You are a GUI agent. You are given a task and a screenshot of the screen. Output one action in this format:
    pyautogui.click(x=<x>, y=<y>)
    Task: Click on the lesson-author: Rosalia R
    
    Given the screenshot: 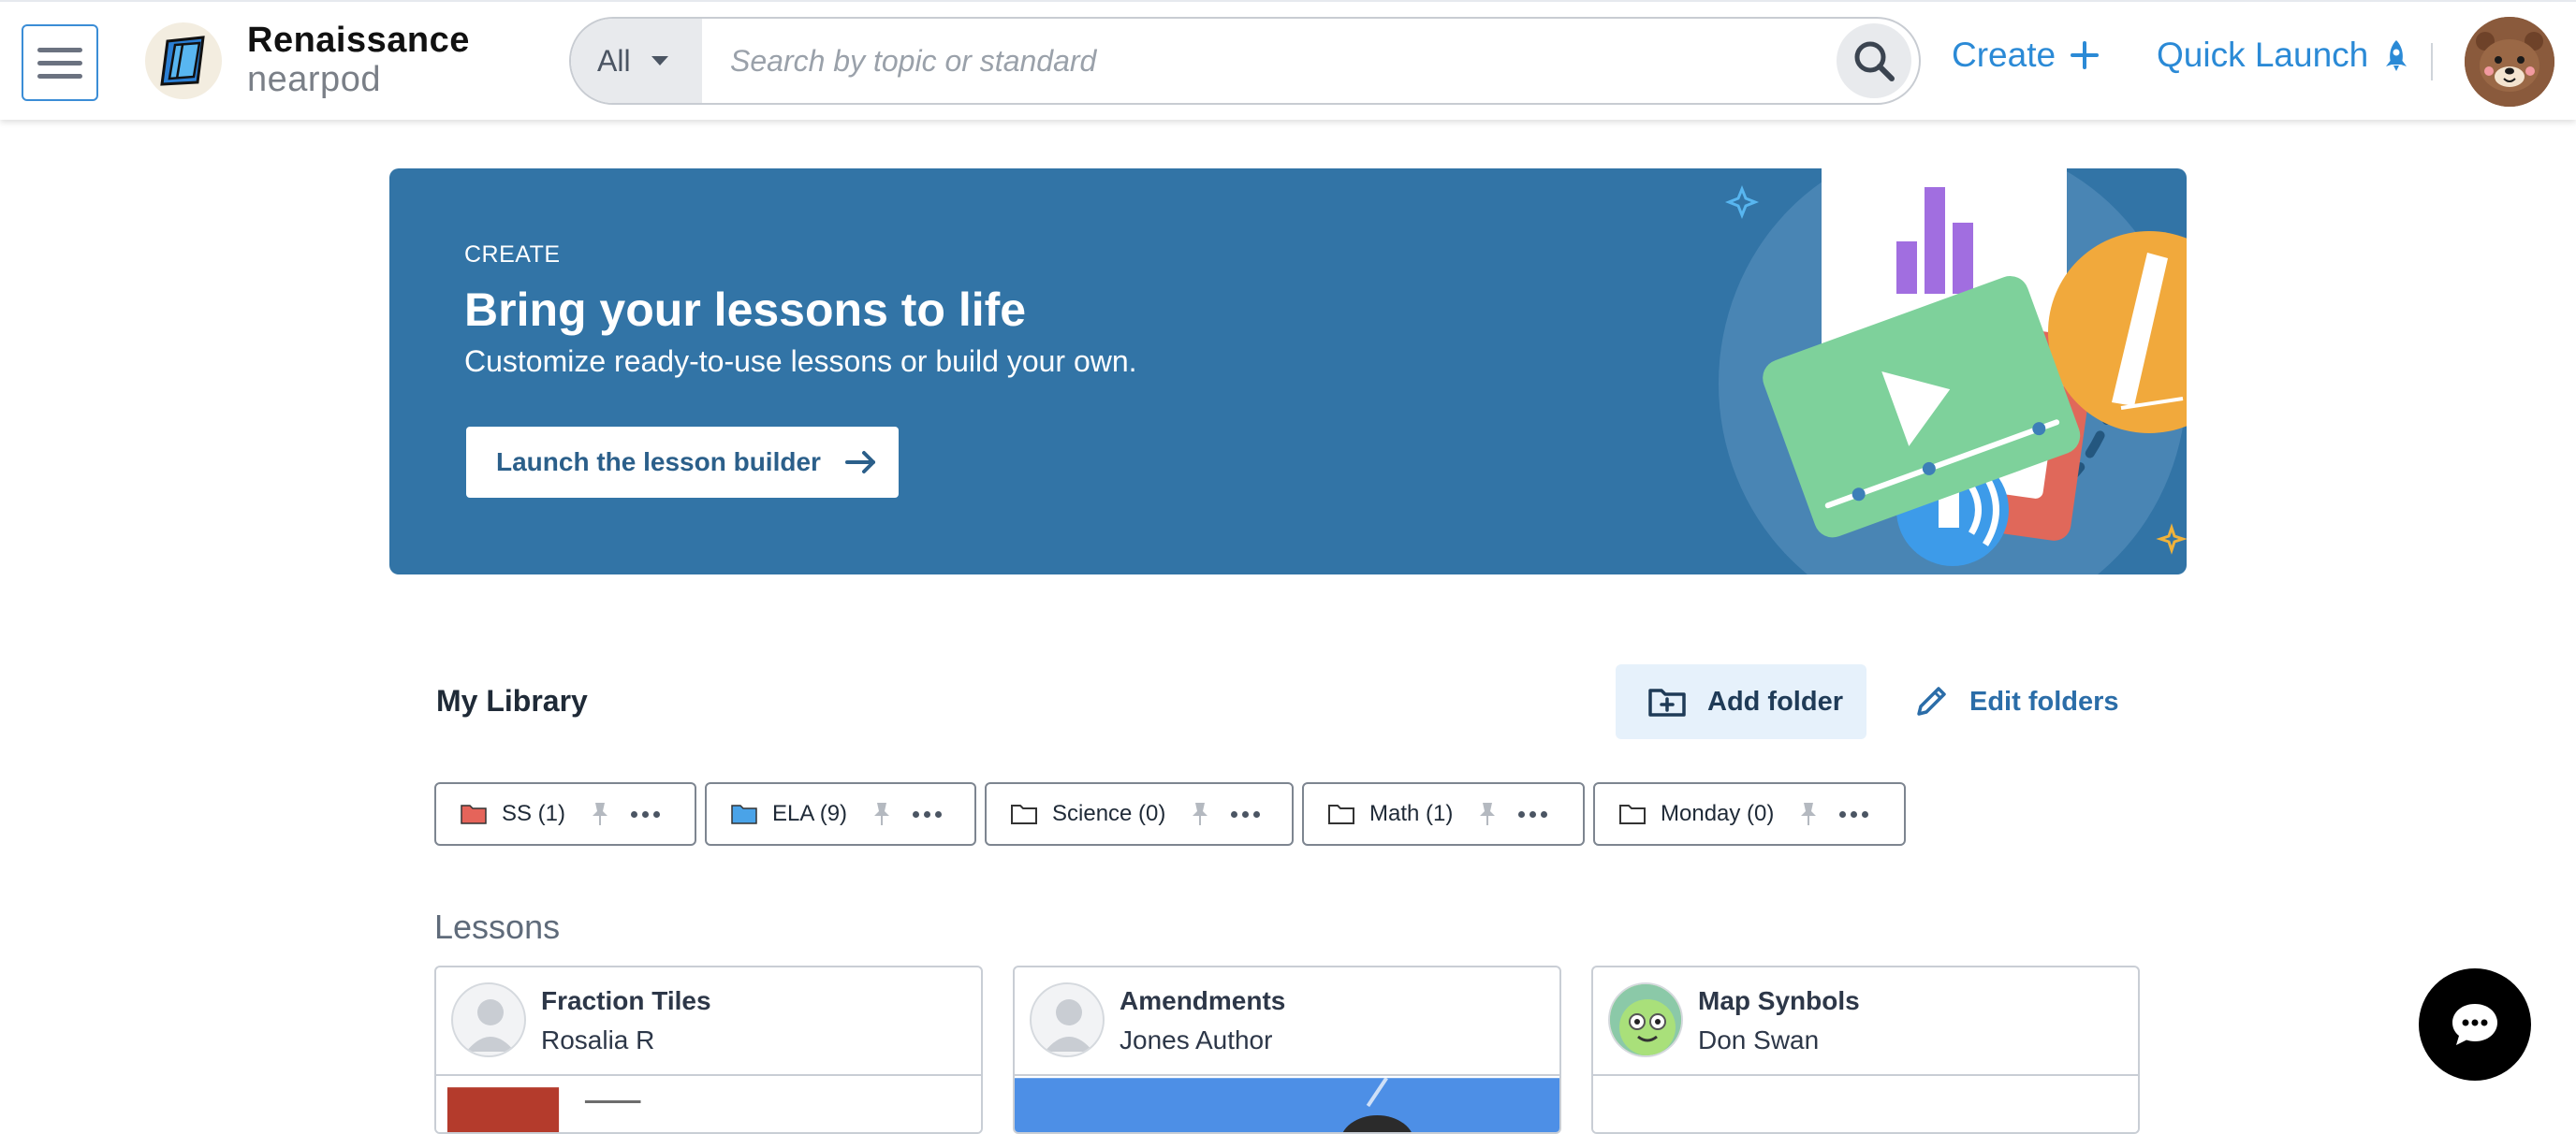 What is the action you would take?
    pyautogui.click(x=598, y=1039)
    